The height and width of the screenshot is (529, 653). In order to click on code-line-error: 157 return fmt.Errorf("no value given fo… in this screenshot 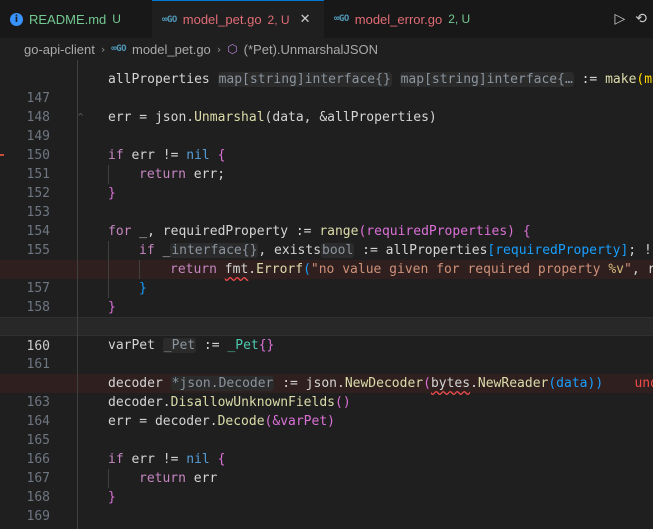, I will do `click(326, 278)`.